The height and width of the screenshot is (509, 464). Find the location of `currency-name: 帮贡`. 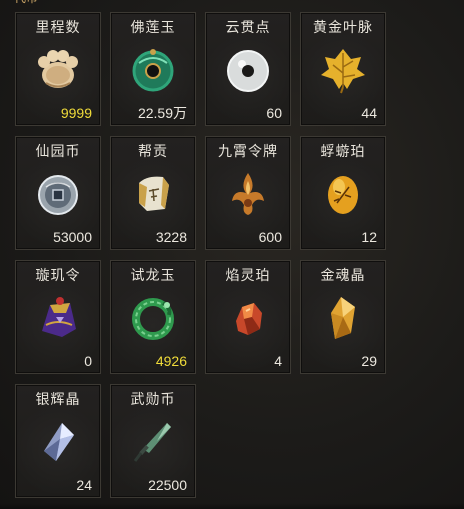

currency-name: 帮贡 is located at coordinates (153, 152).